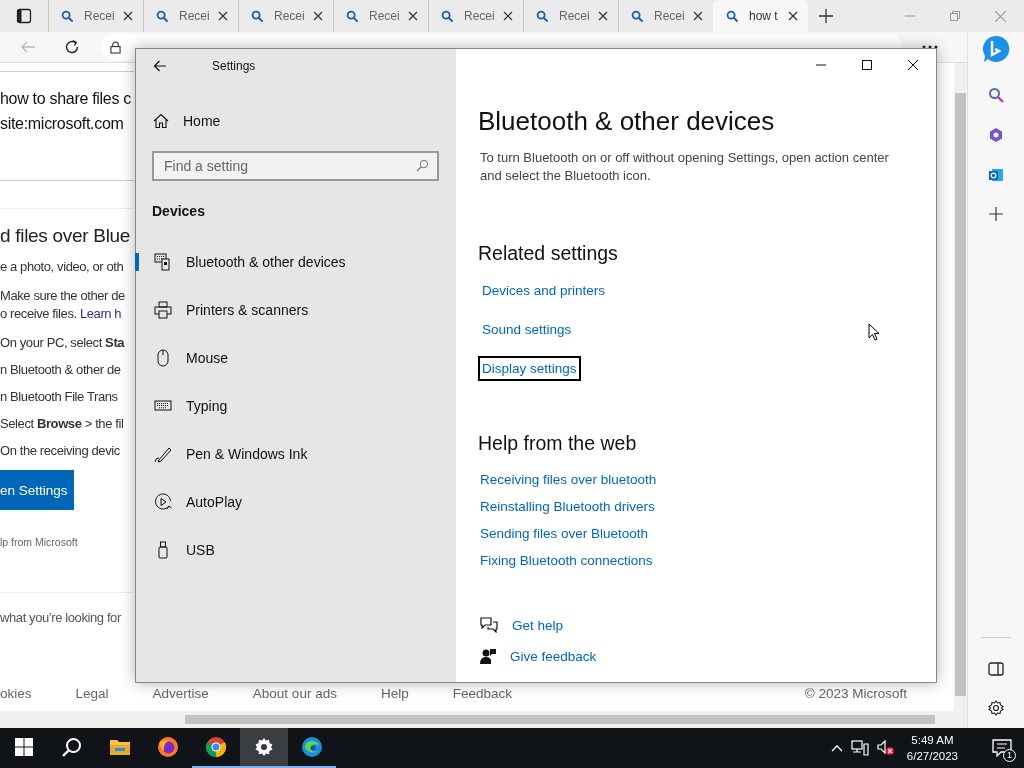  I want to click on settings-link: Display settings, so click(529, 368).